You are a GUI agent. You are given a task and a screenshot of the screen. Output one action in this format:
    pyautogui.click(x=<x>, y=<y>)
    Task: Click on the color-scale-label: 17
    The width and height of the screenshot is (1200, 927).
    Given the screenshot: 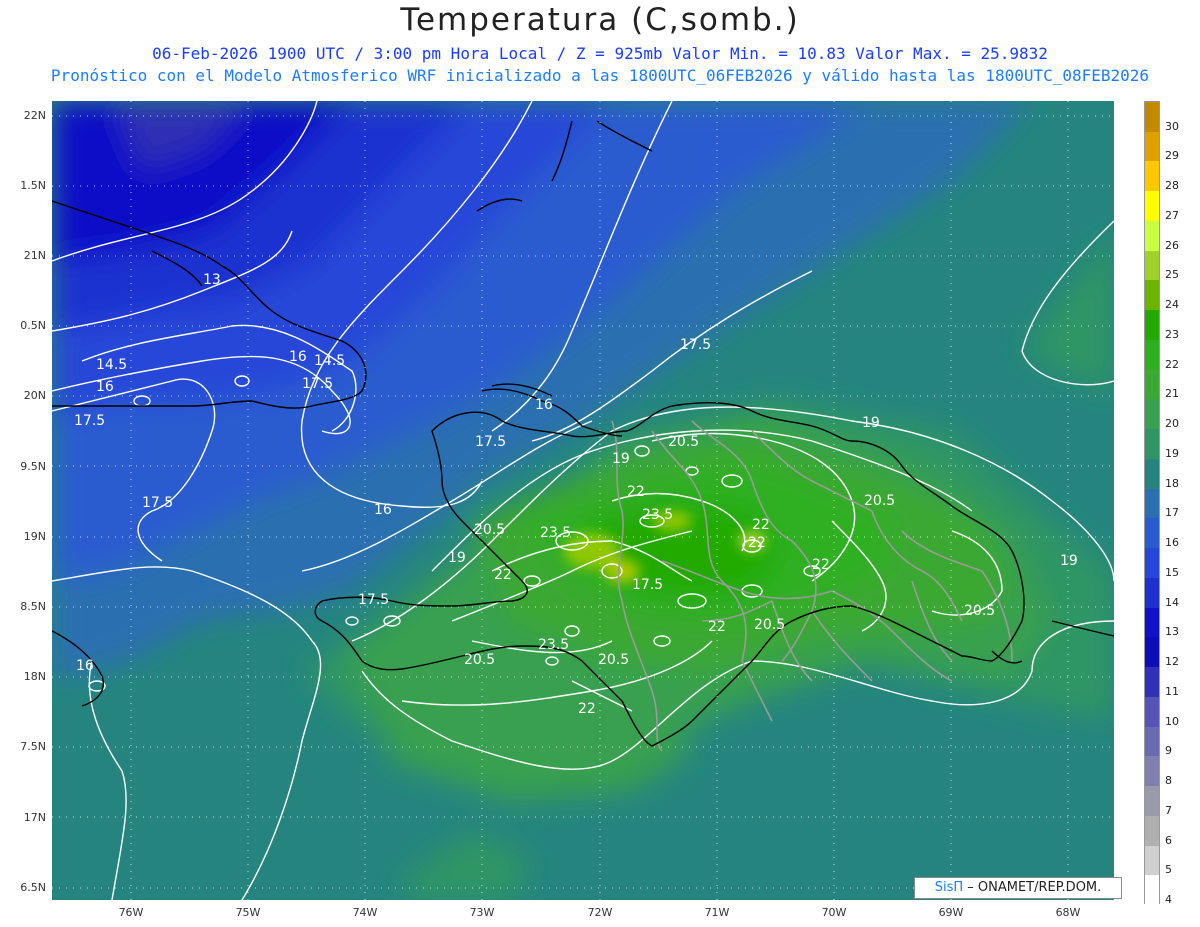 What is the action you would take?
    pyautogui.click(x=1172, y=513)
    